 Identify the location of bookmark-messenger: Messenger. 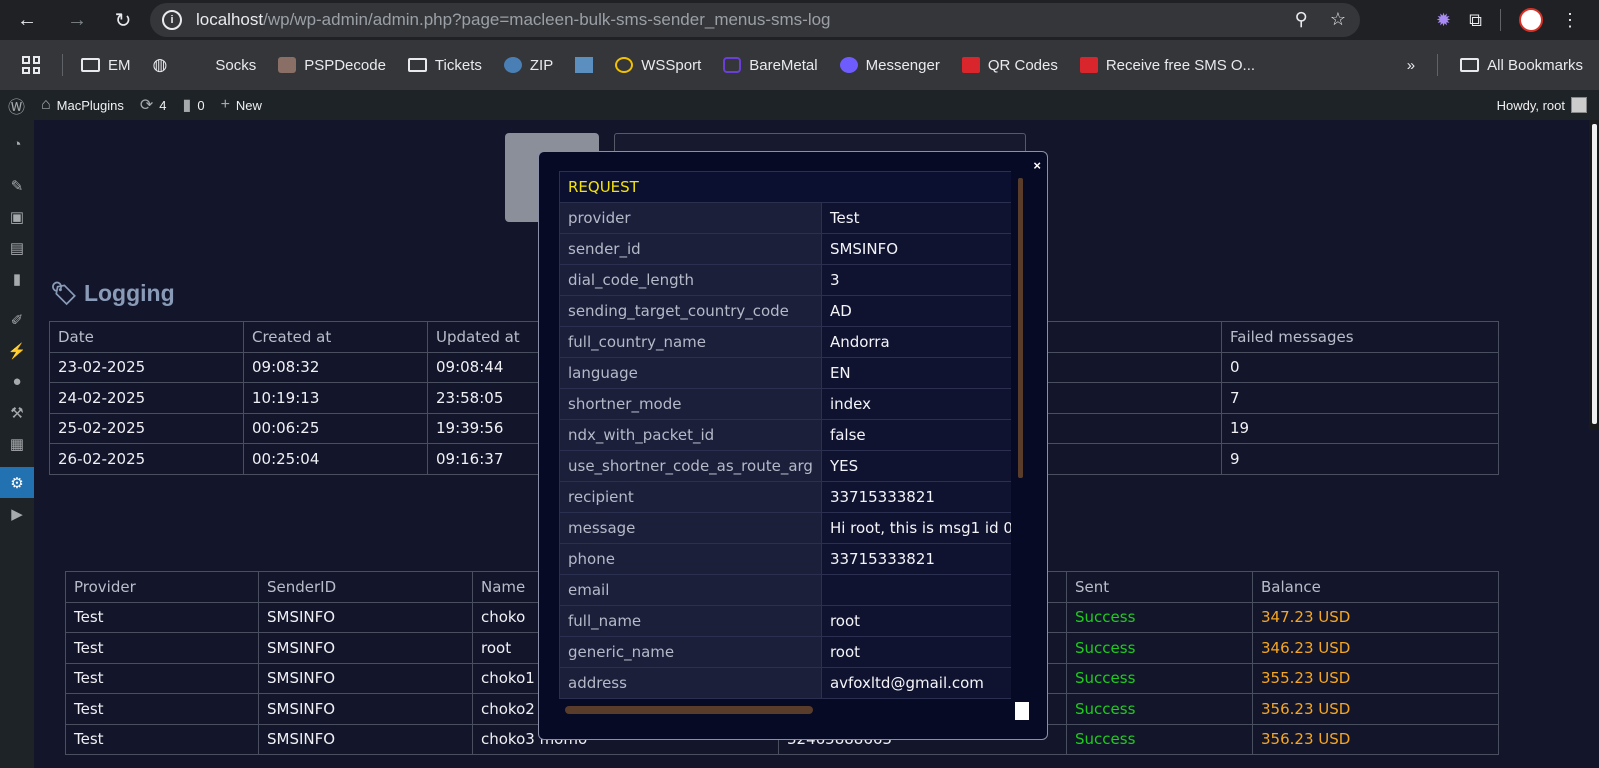
(889, 65).